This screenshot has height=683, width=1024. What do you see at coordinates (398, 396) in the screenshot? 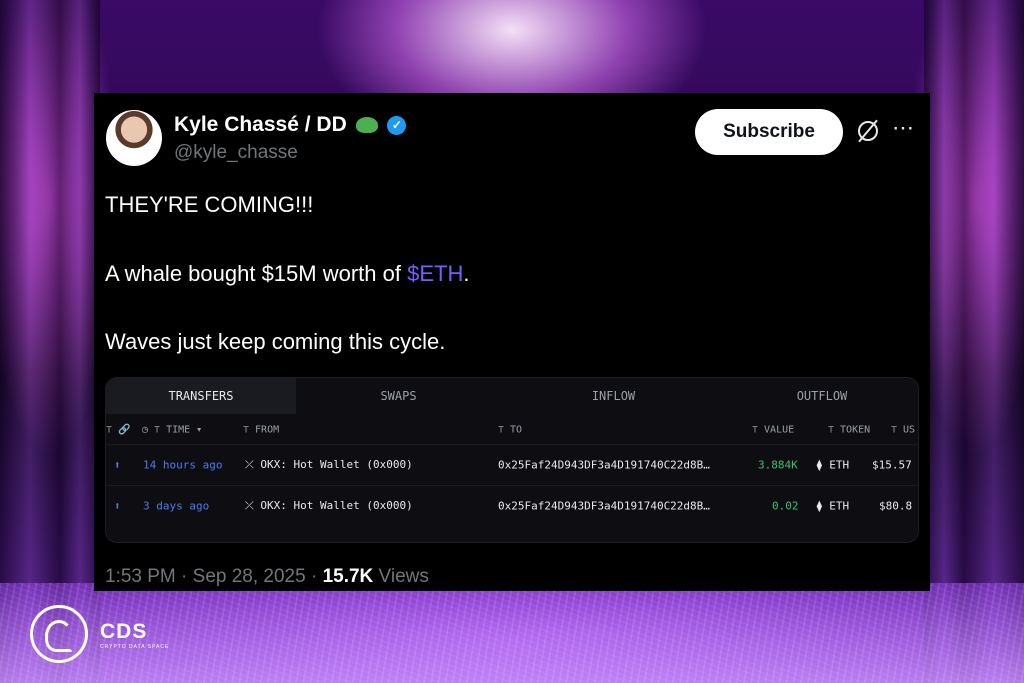
I see `tab-swaps: SWAPS` at bounding box center [398, 396].